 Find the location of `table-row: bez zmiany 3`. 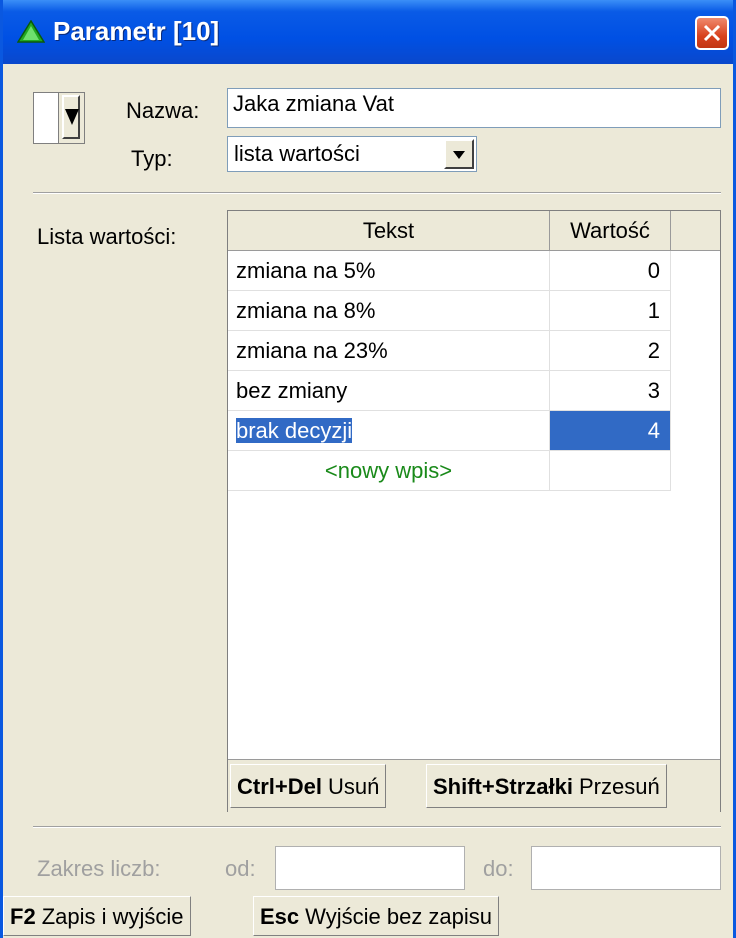

table-row: bez zmiany 3 is located at coordinates (450, 391).